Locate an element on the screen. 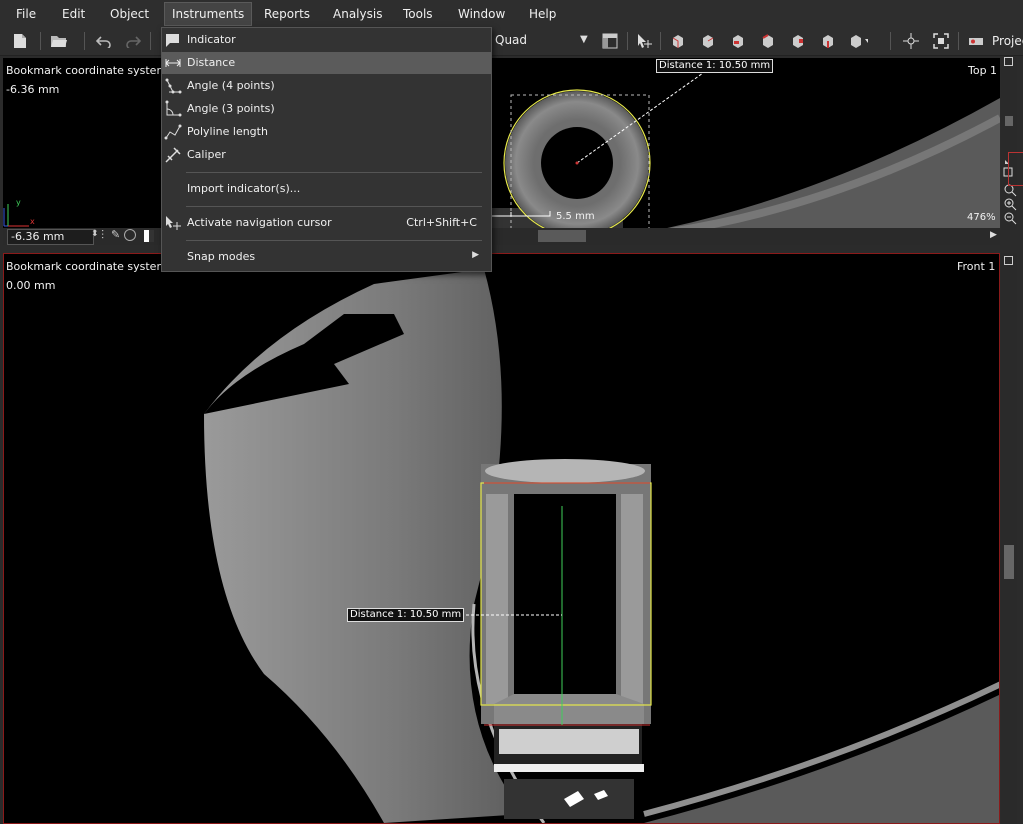  menu-item-angle-4: Angle (4 points) is located at coordinates (326, 86).